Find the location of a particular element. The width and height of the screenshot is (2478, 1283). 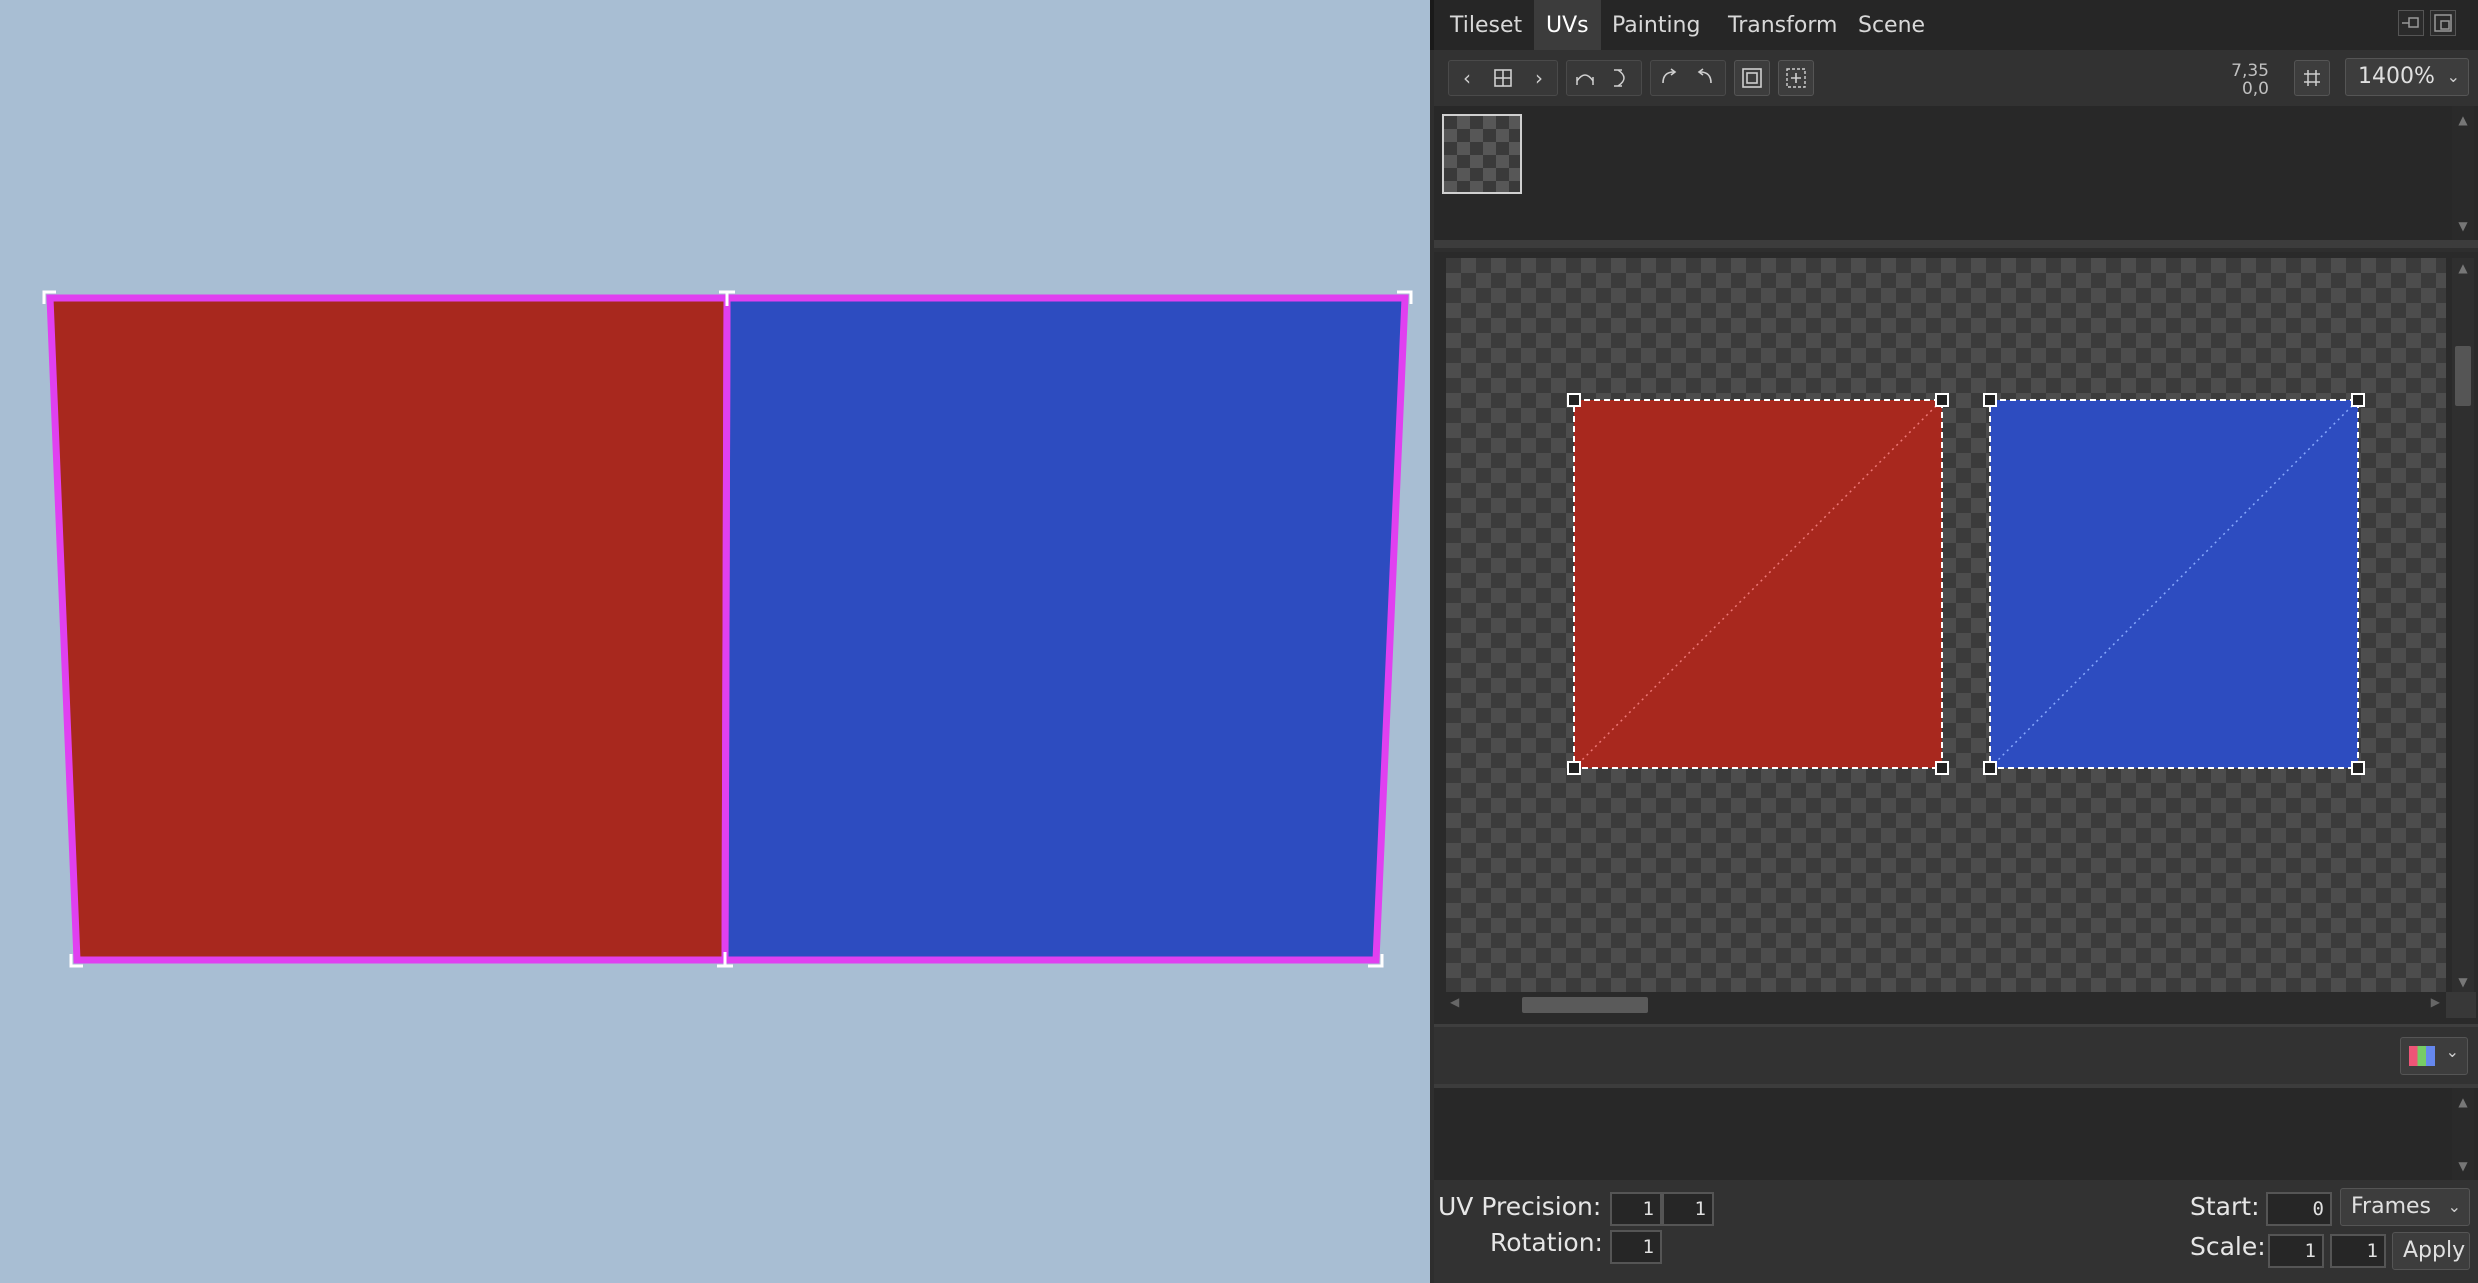

thumb-scrollbar: ▲ ▼ is located at coordinates (2463, 173).